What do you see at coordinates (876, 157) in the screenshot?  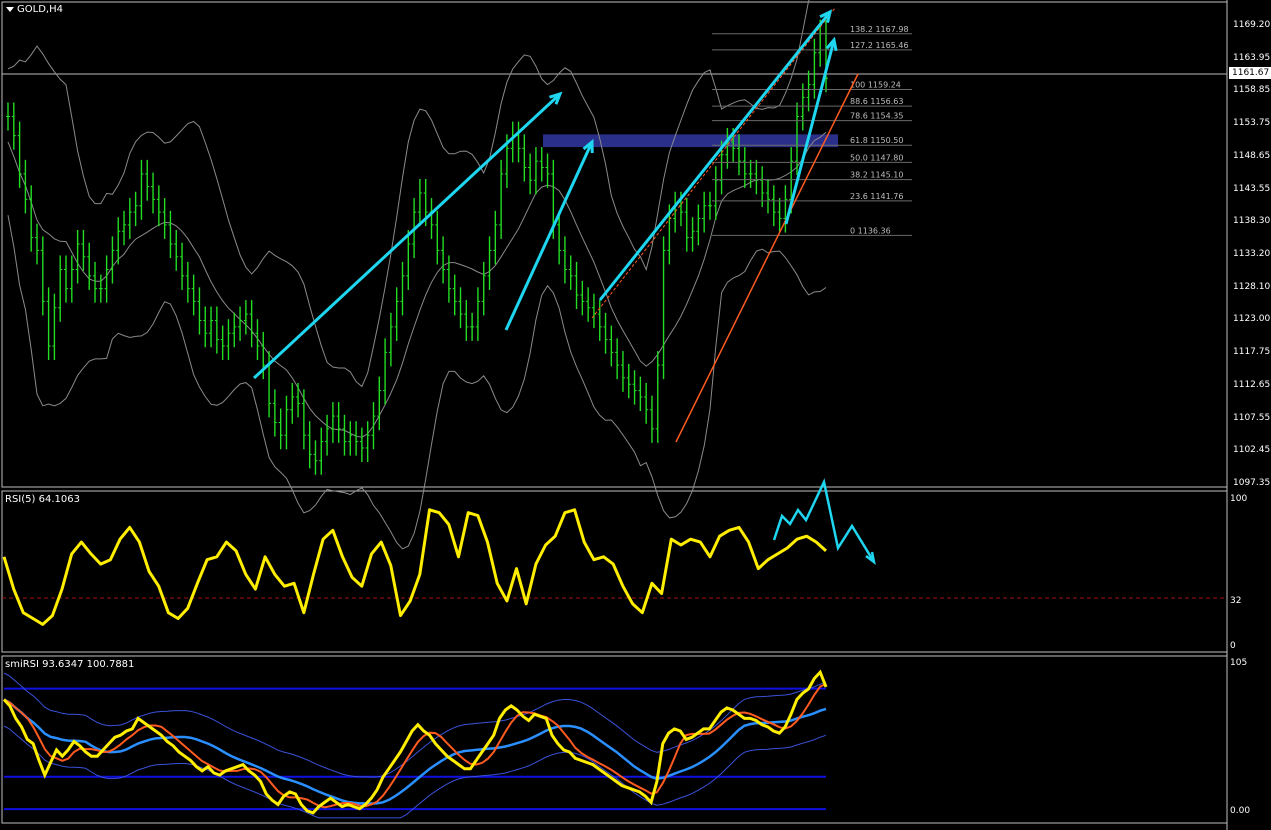 I see `fib-level-label: 50.0 1147.80` at bounding box center [876, 157].